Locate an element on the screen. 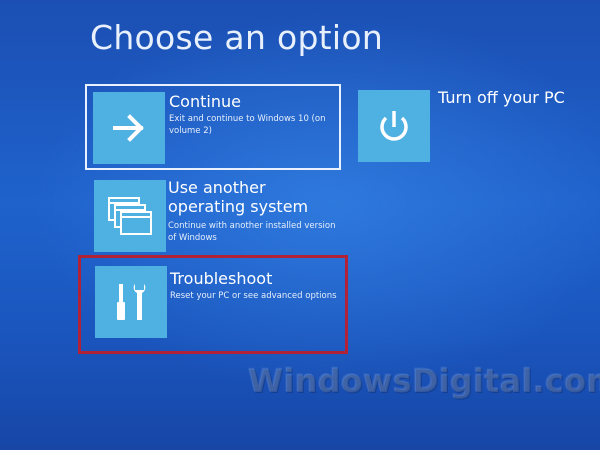 The image size is (600, 450). troubleshoot-description: Reset your PC or see advanced options is located at coordinates (253, 296).